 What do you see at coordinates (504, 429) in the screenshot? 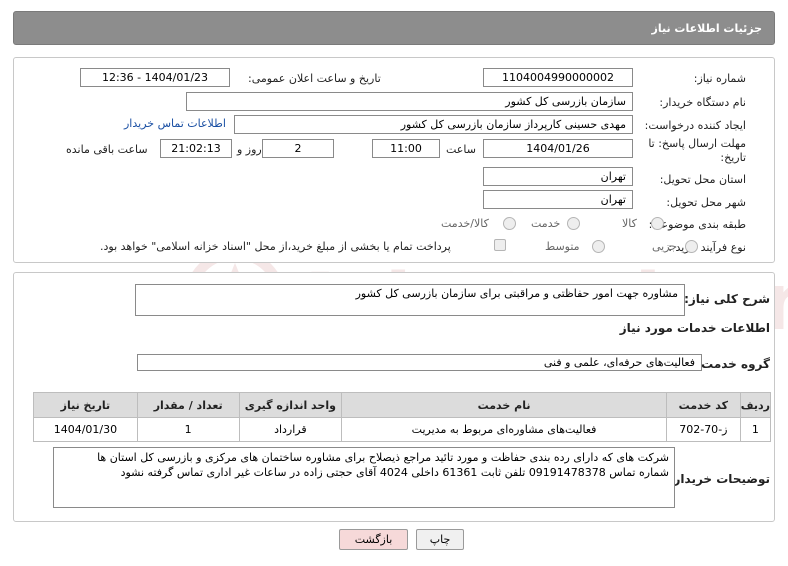
I see `cell-service-name: فعالیت‌های مشاوره‌ای مربوط به مدیریت` at bounding box center [504, 429].